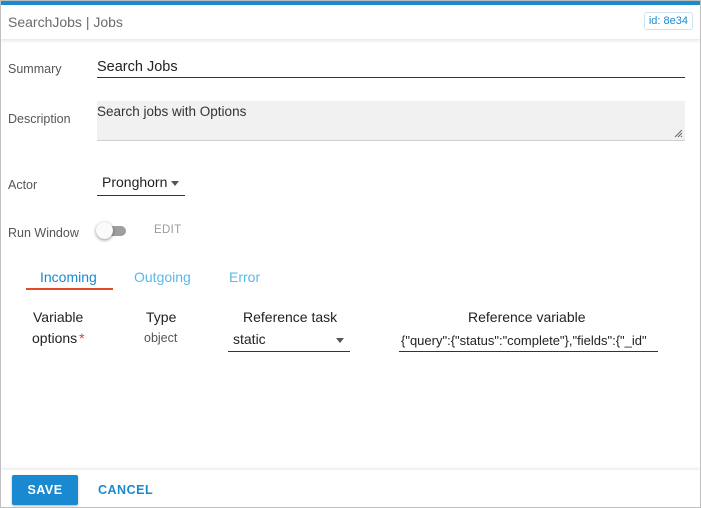 The width and height of the screenshot is (701, 508). What do you see at coordinates (290, 317) in the screenshot?
I see `header-reference-task: Reference task` at bounding box center [290, 317].